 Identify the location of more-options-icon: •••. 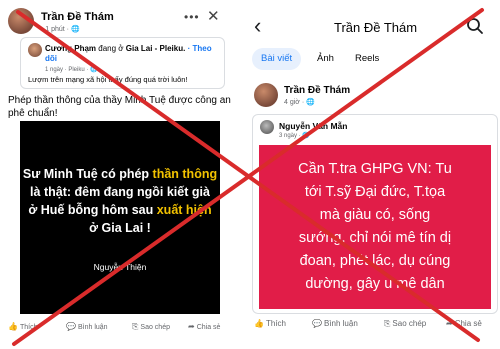
(192, 17).